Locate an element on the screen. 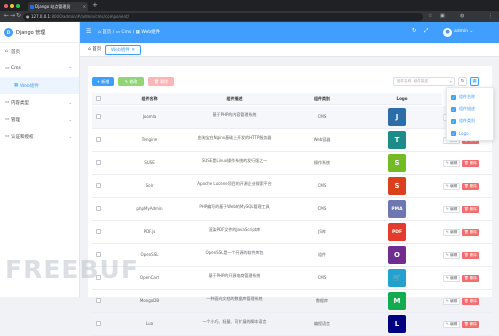 Image resolution: width=499 pixels, height=336 pixels. refresh-icon: ↻ is located at coordinates (414, 31).